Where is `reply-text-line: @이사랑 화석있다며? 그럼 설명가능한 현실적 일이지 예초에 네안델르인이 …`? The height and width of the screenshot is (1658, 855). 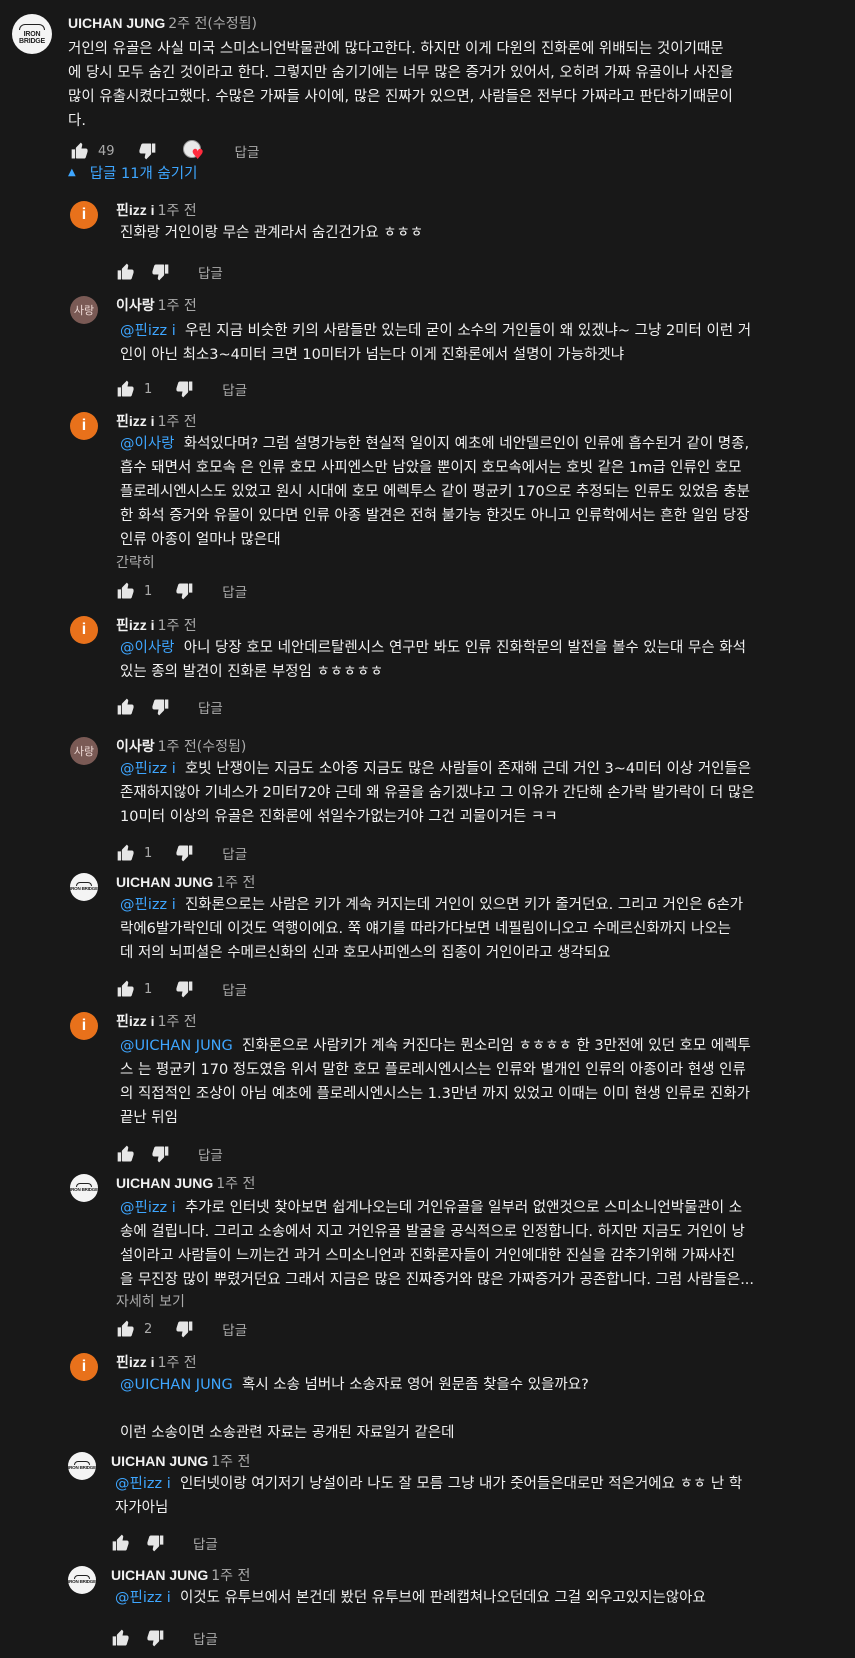
reply-text-line: @이사랑 화석있다며? 그럼 설명가능한 현실적 일이지 예초에 네안델르인이 … is located at coordinates (435, 444).